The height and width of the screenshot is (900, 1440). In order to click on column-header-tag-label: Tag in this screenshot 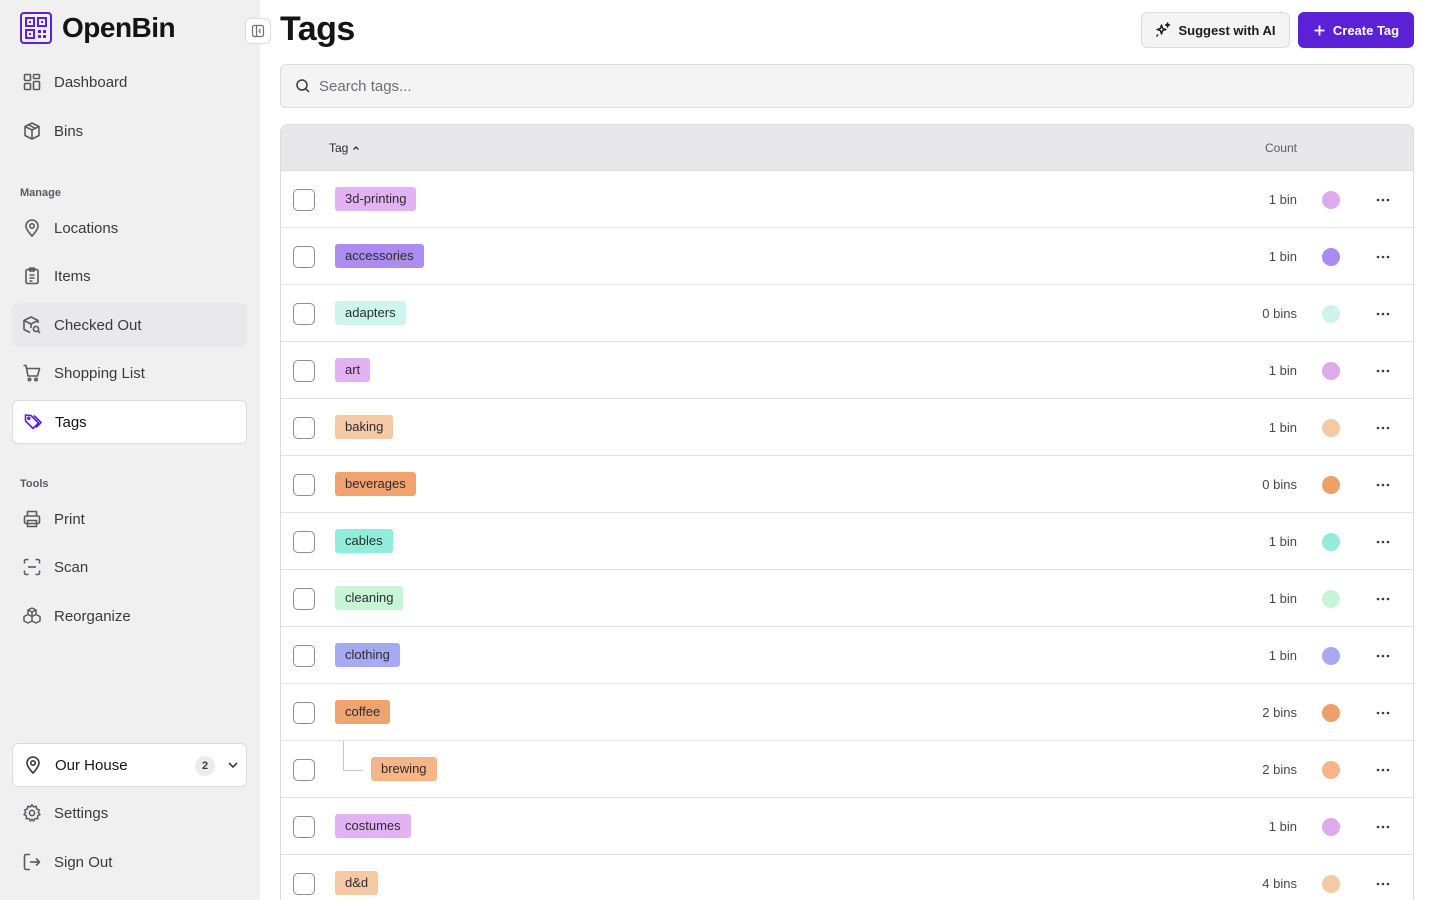, I will do `click(339, 148)`.